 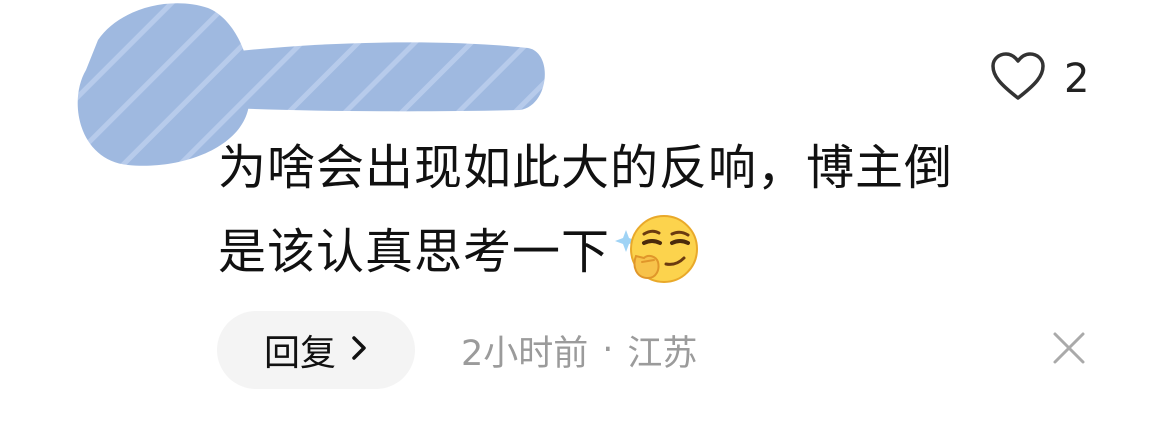 I want to click on location: 江苏, so click(x=662, y=353).